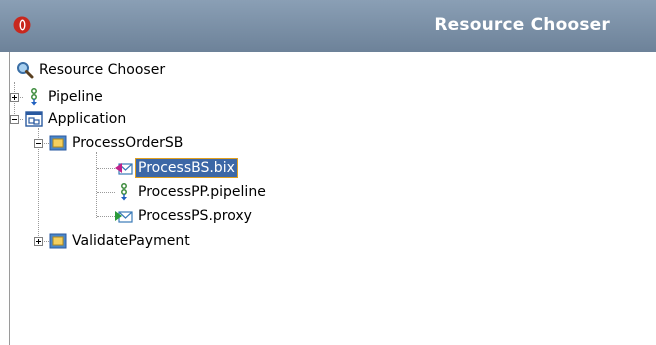  Describe the element at coordinates (38, 143) in the screenshot. I see `collapse-toggle-processordersb` at that location.